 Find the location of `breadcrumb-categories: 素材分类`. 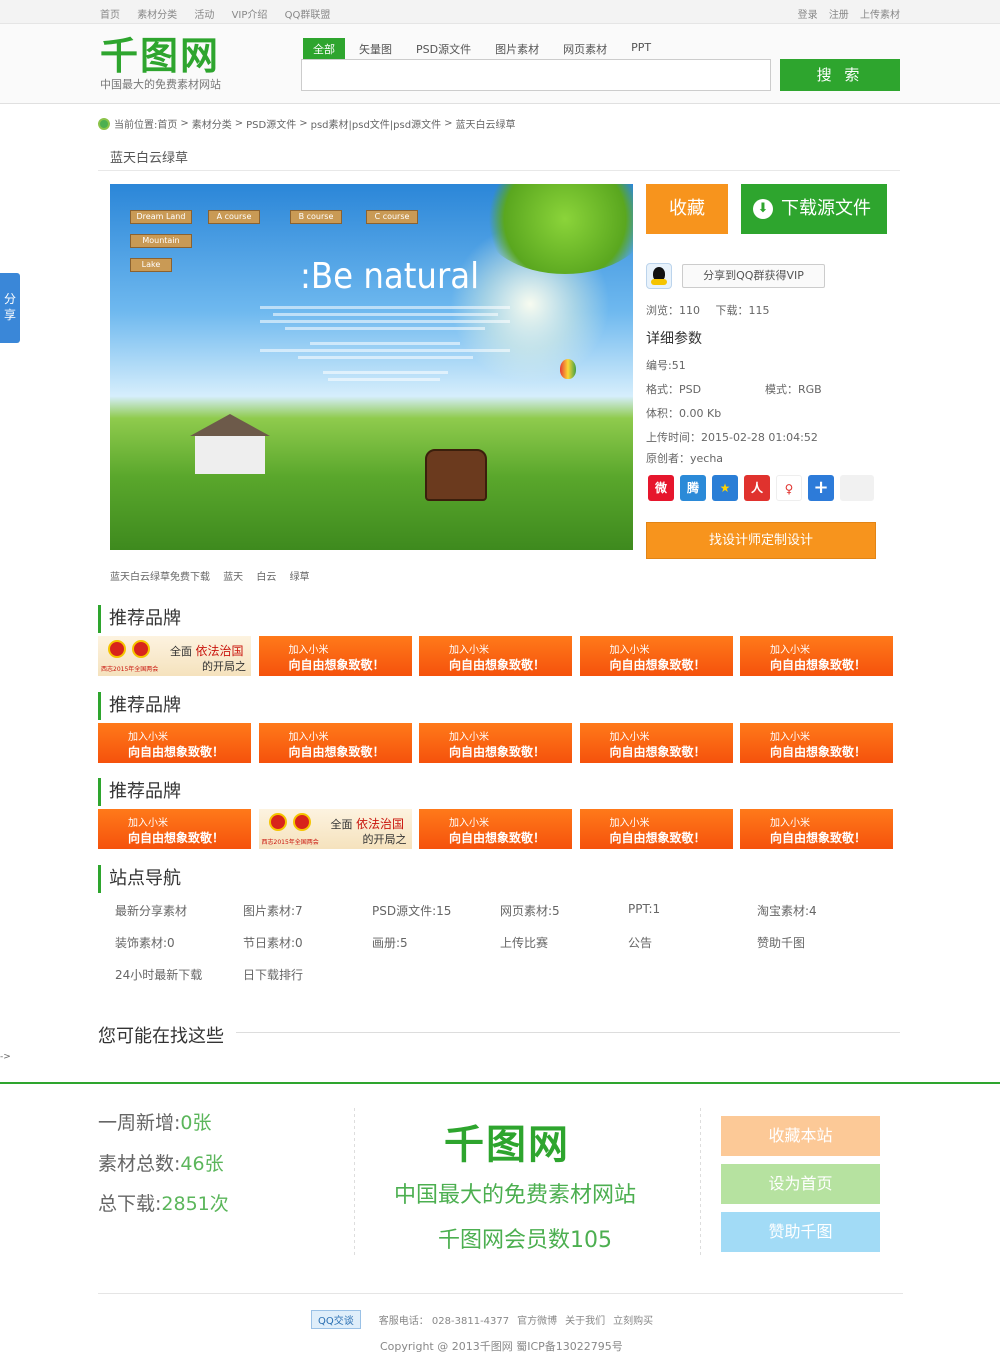

breadcrumb-categories: 素材分类 is located at coordinates (212, 123).